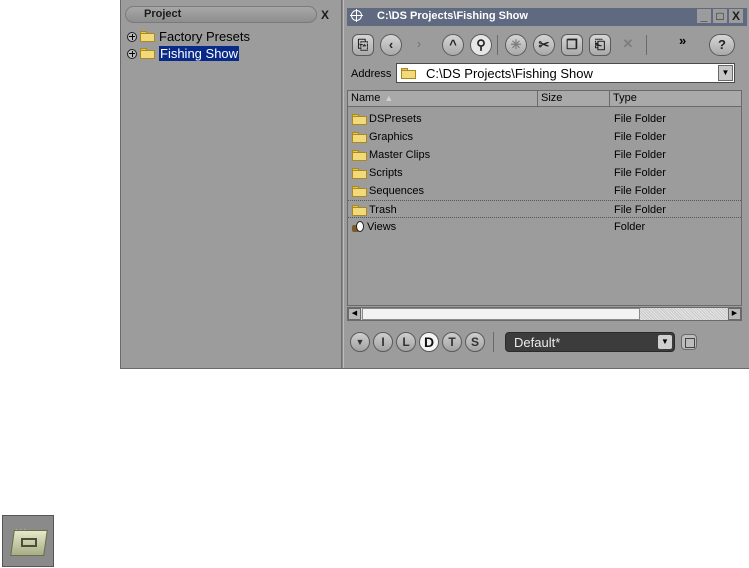  Describe the element at coordinates (590, 342) in the screenshot. I see `view-select: Default* ▼` at that location.